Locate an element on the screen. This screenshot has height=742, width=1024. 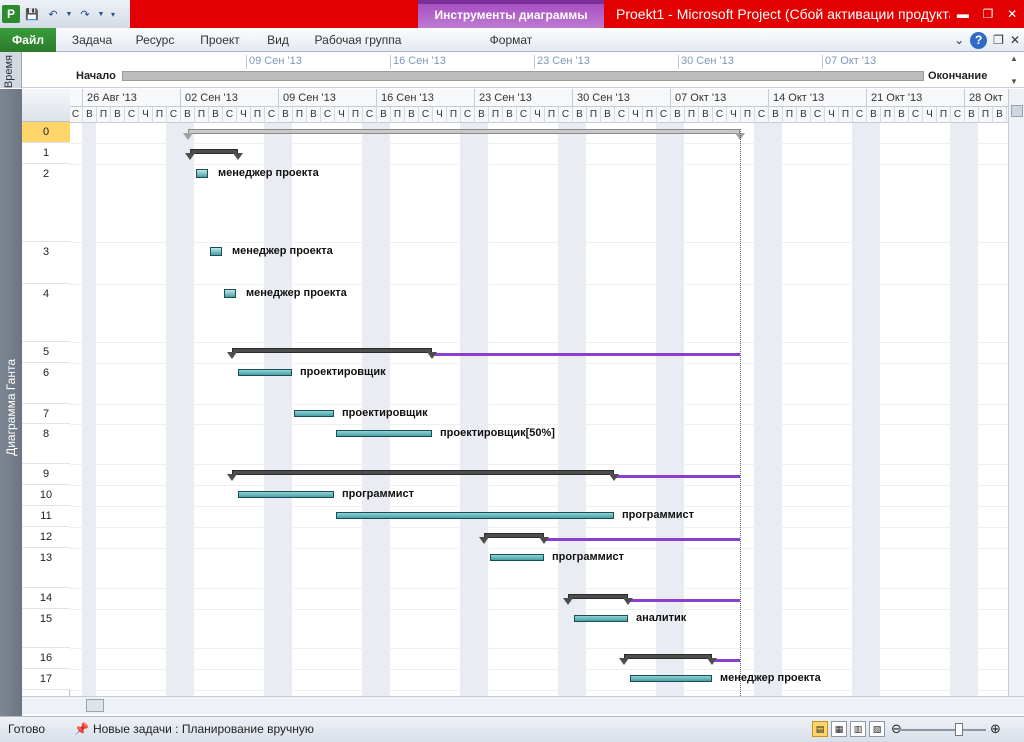
minimize-button: ▬ is located at coordinates (963, 14).